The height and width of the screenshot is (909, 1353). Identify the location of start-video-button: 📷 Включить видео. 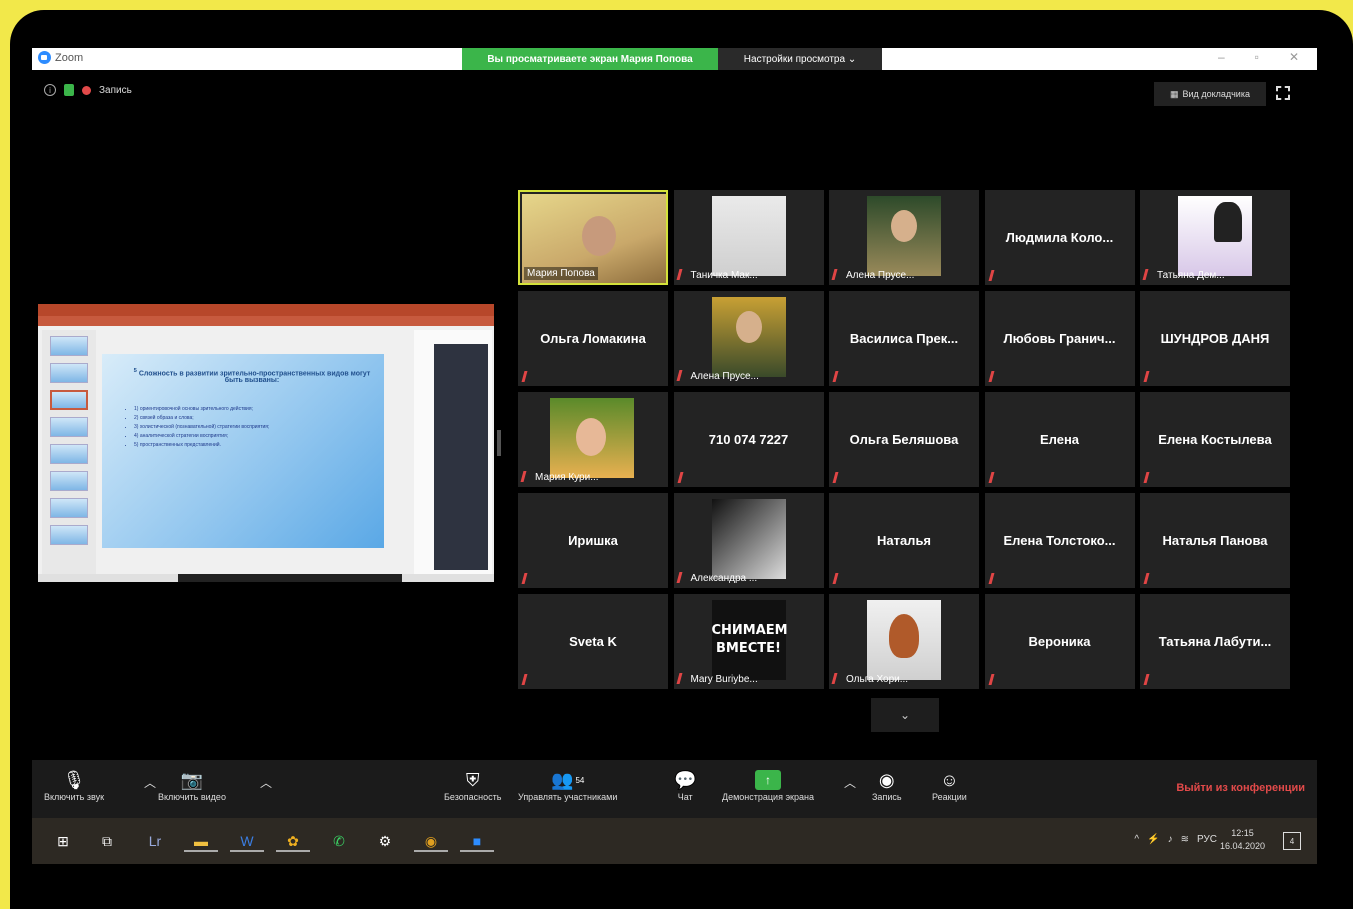
(192, 785).